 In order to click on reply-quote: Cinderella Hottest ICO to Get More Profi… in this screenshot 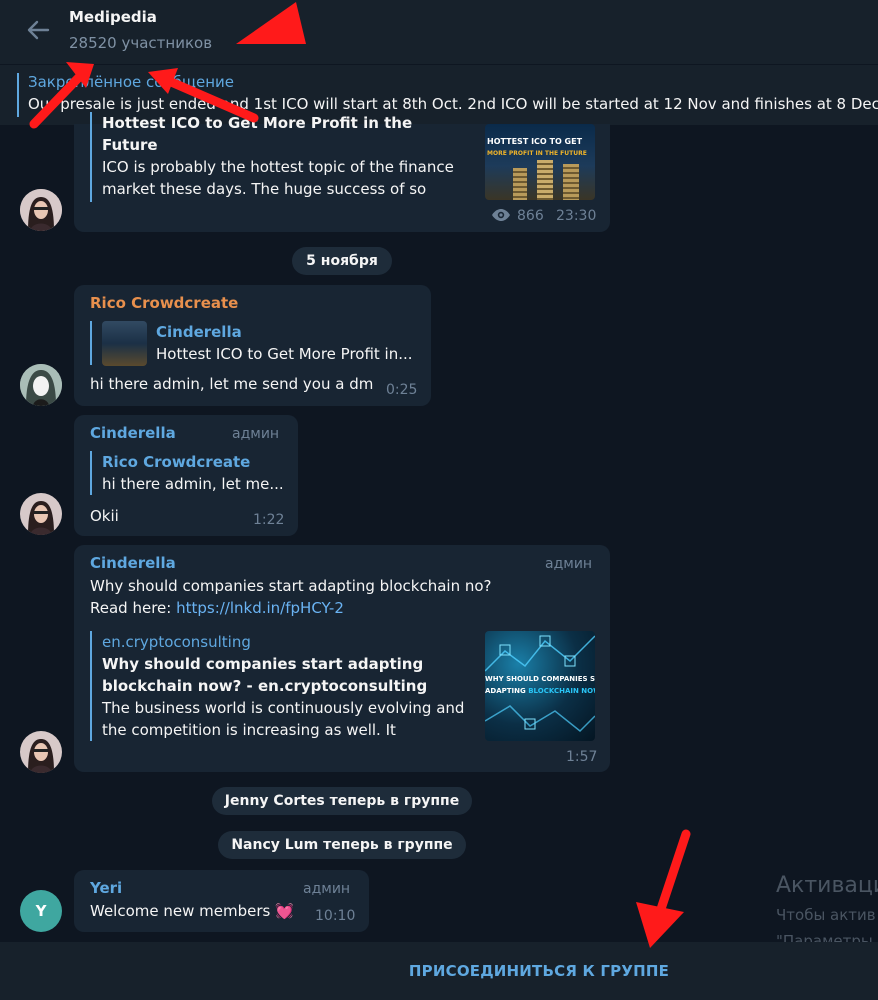, I will do `click(284, 343)`.